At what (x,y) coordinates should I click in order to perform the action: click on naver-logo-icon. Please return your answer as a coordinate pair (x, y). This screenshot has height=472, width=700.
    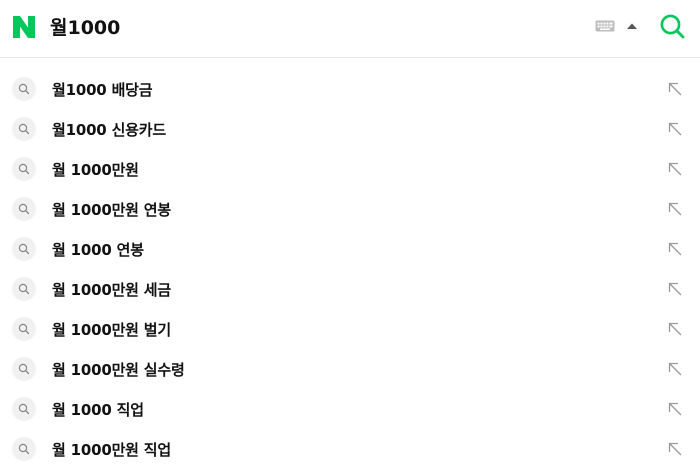
    Looking at the image, I should click on (24, 27).